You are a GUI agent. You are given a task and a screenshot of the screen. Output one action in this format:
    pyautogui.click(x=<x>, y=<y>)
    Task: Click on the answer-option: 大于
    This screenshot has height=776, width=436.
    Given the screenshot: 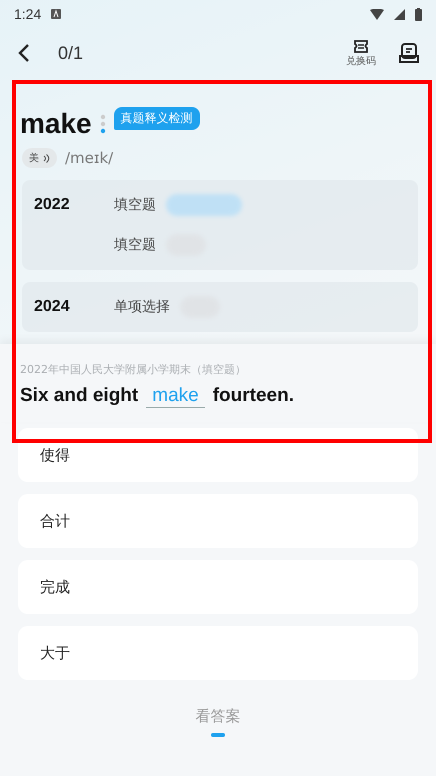 What is the action you would take?
    pyautogui.click(x=218, y=653)
    